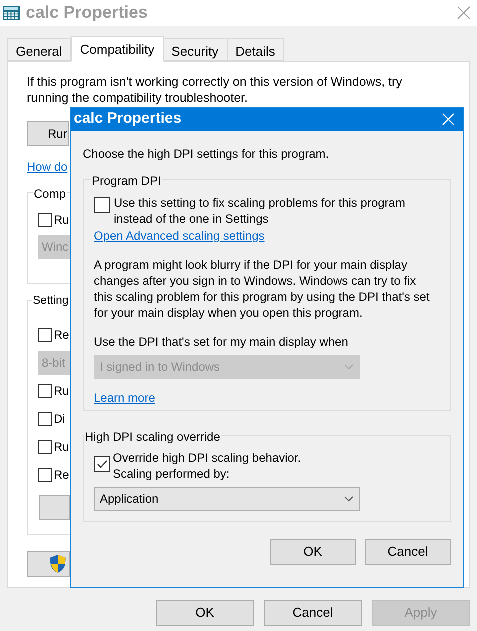 Image resolution: width=477 pixels, height=631 pixels. Describe the element at coordinates (206, 154) in the screenshot. I see `prompt-text: Choose the high DPI settings for this program.` at that location.